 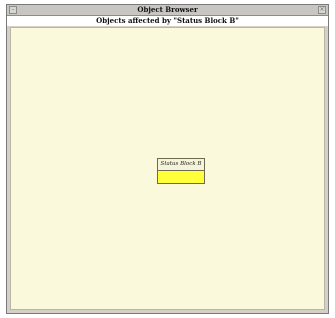 What do you see at coordinates (181, 165) in the screenshot?
I see `node-label: Status Block B` at bounding box center [181, 165].